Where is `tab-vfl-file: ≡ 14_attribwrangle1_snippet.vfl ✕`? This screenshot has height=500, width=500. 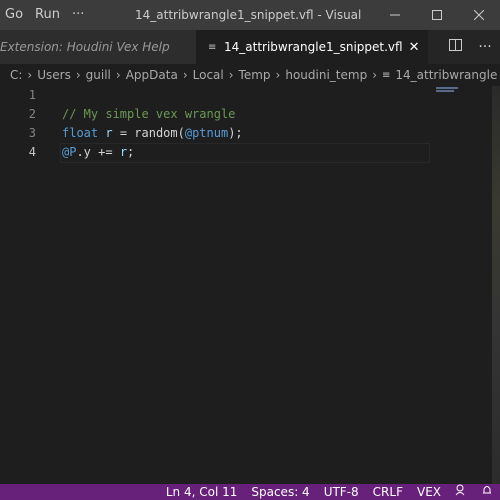
tab-vfl-file: ≡ 14_attribwrangle1_snippet.vfl ✕ is located at coordinates (312, 47).